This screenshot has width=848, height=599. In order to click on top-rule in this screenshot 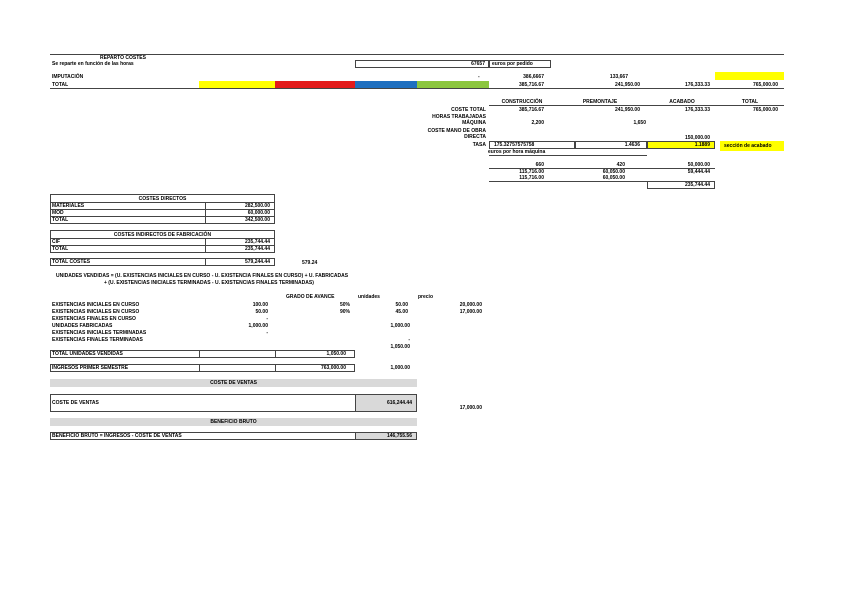, I will do `click(417, 54)`.